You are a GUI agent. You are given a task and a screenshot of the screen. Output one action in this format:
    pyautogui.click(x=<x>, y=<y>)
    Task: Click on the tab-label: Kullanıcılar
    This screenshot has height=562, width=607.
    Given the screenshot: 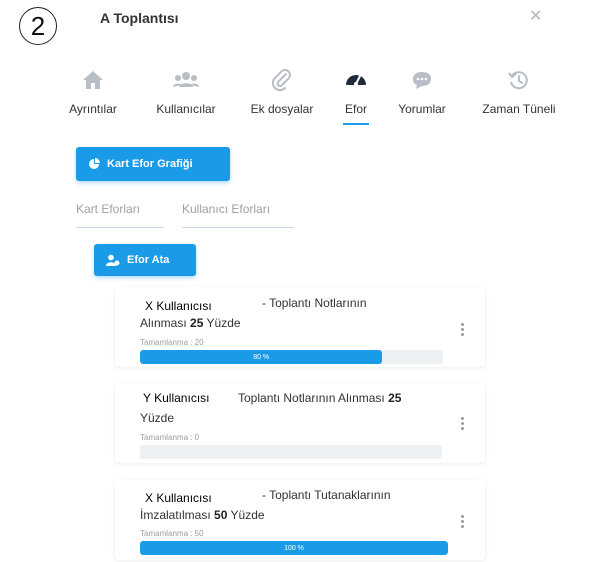 What is the action you would take?
    pyautogui.click(x=186, y=109)
    